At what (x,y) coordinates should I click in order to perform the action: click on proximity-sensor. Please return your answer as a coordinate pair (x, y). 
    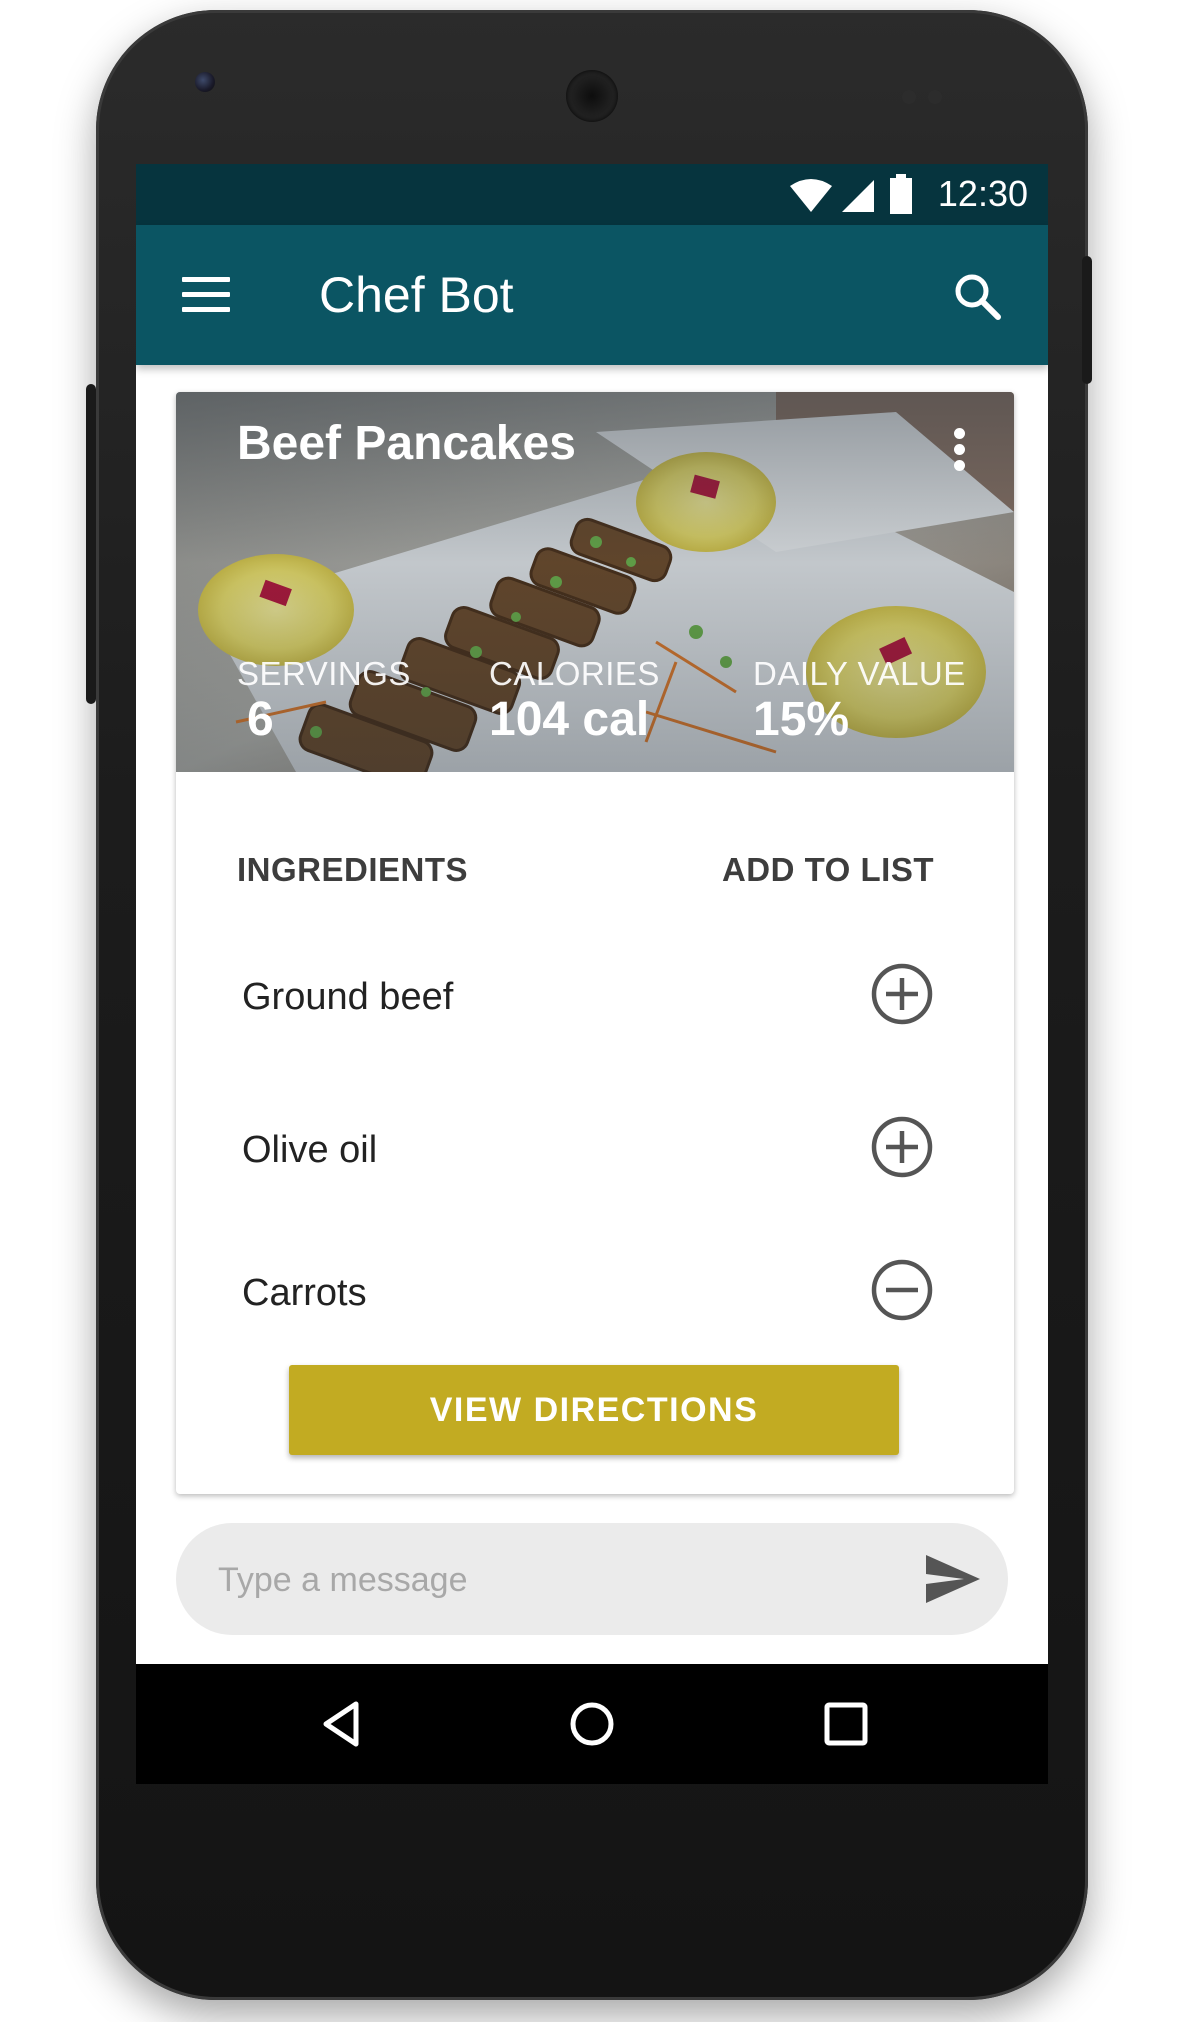
    Looking at the image, I should click on (909, 97).